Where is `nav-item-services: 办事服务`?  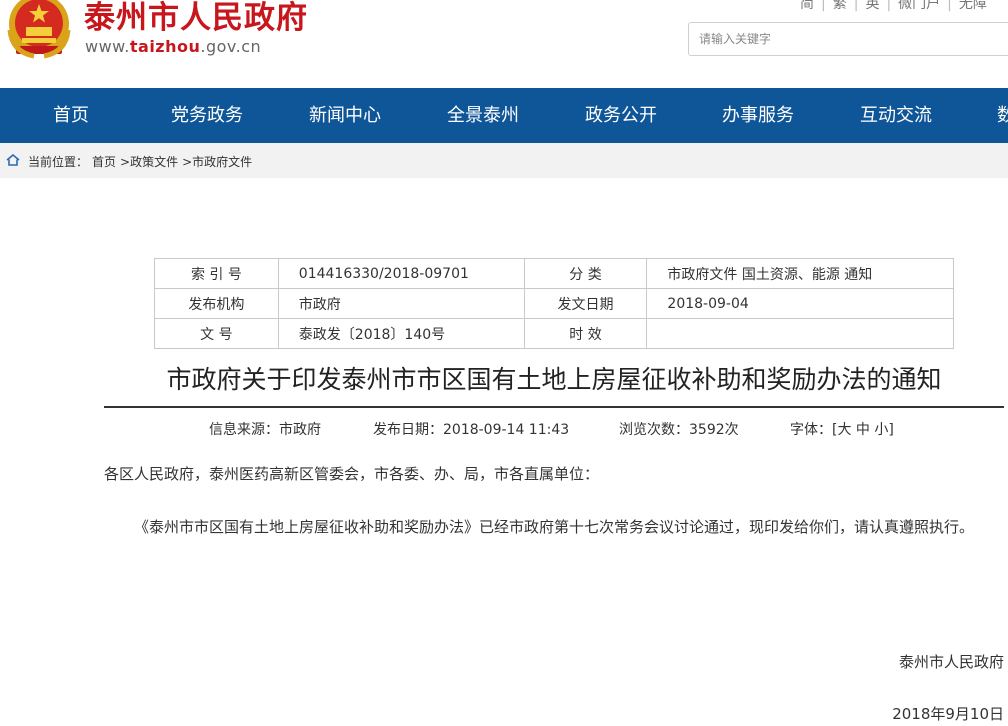 nav-item-services: 办事服务 is located at coordinates (758, 115).